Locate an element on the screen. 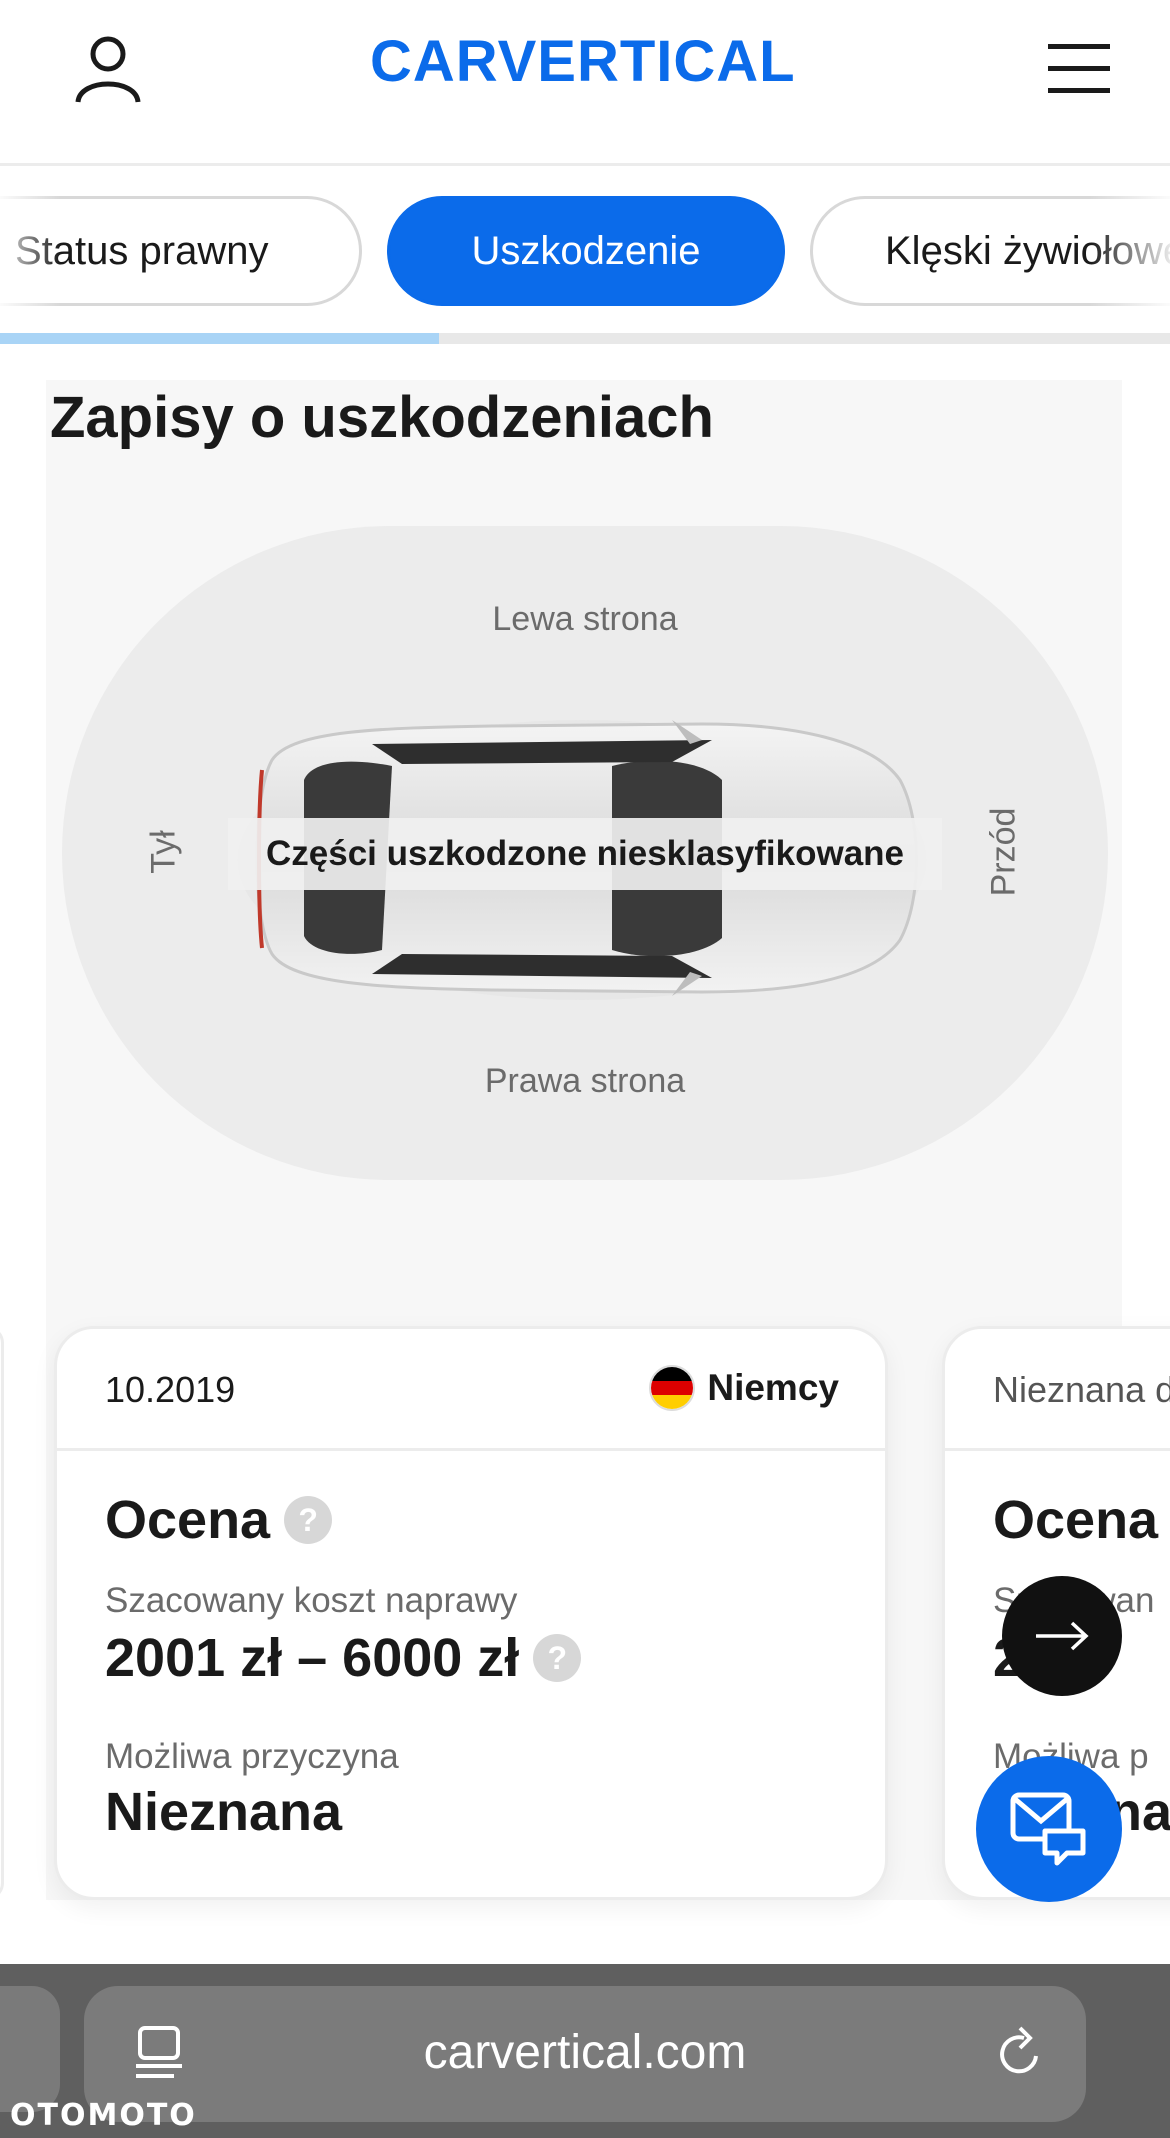 The image size is (1170, 2138). repair-cost-value: 2001 zł – 6000 zł ? is located at coordinates (343, 1658).